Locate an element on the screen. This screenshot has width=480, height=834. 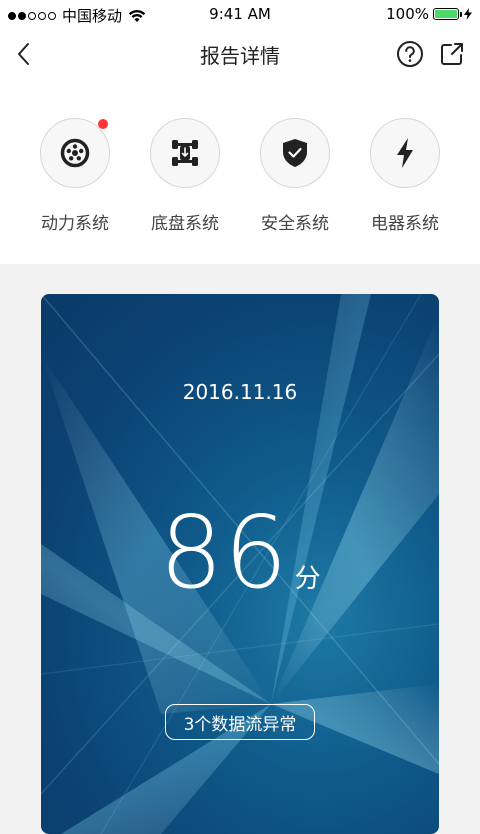
system-item-power: 动力系统 is located at coordinates (75, 176).